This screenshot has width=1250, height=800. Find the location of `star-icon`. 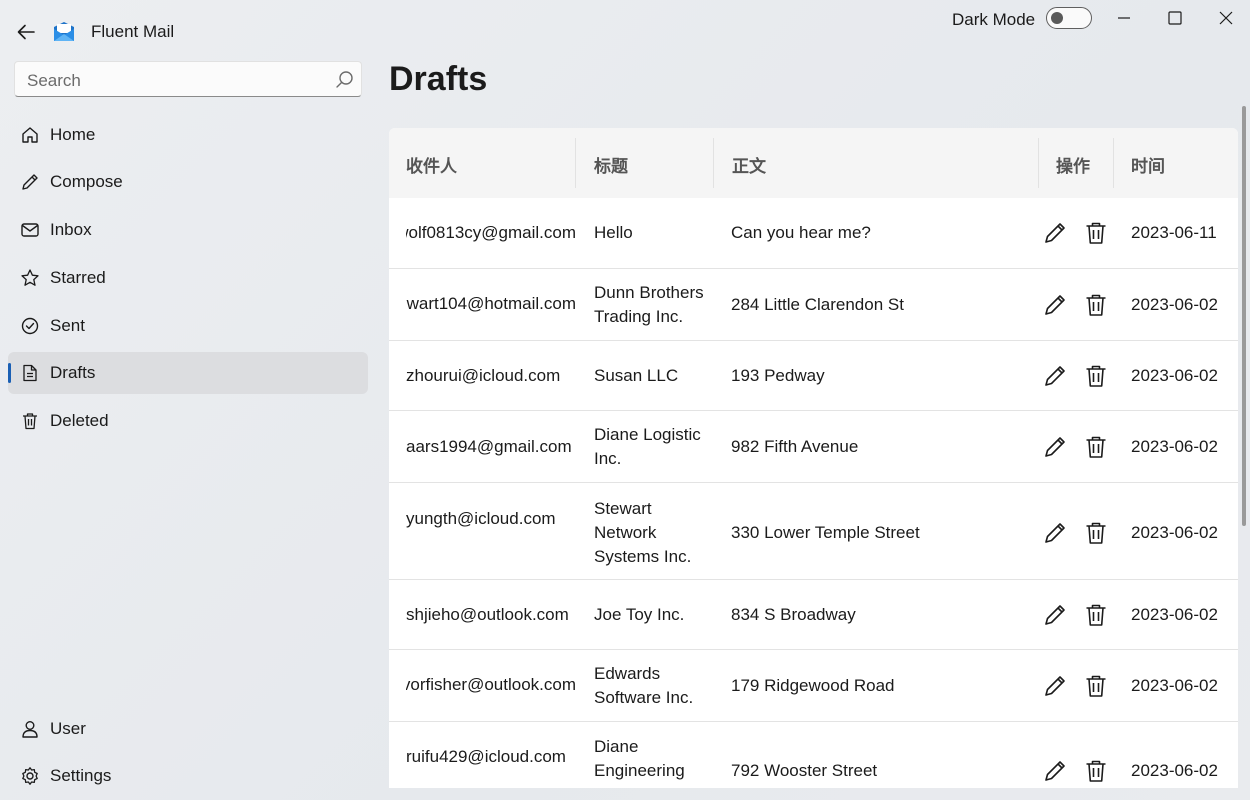

star-icon is located at coordinates (30, 277).